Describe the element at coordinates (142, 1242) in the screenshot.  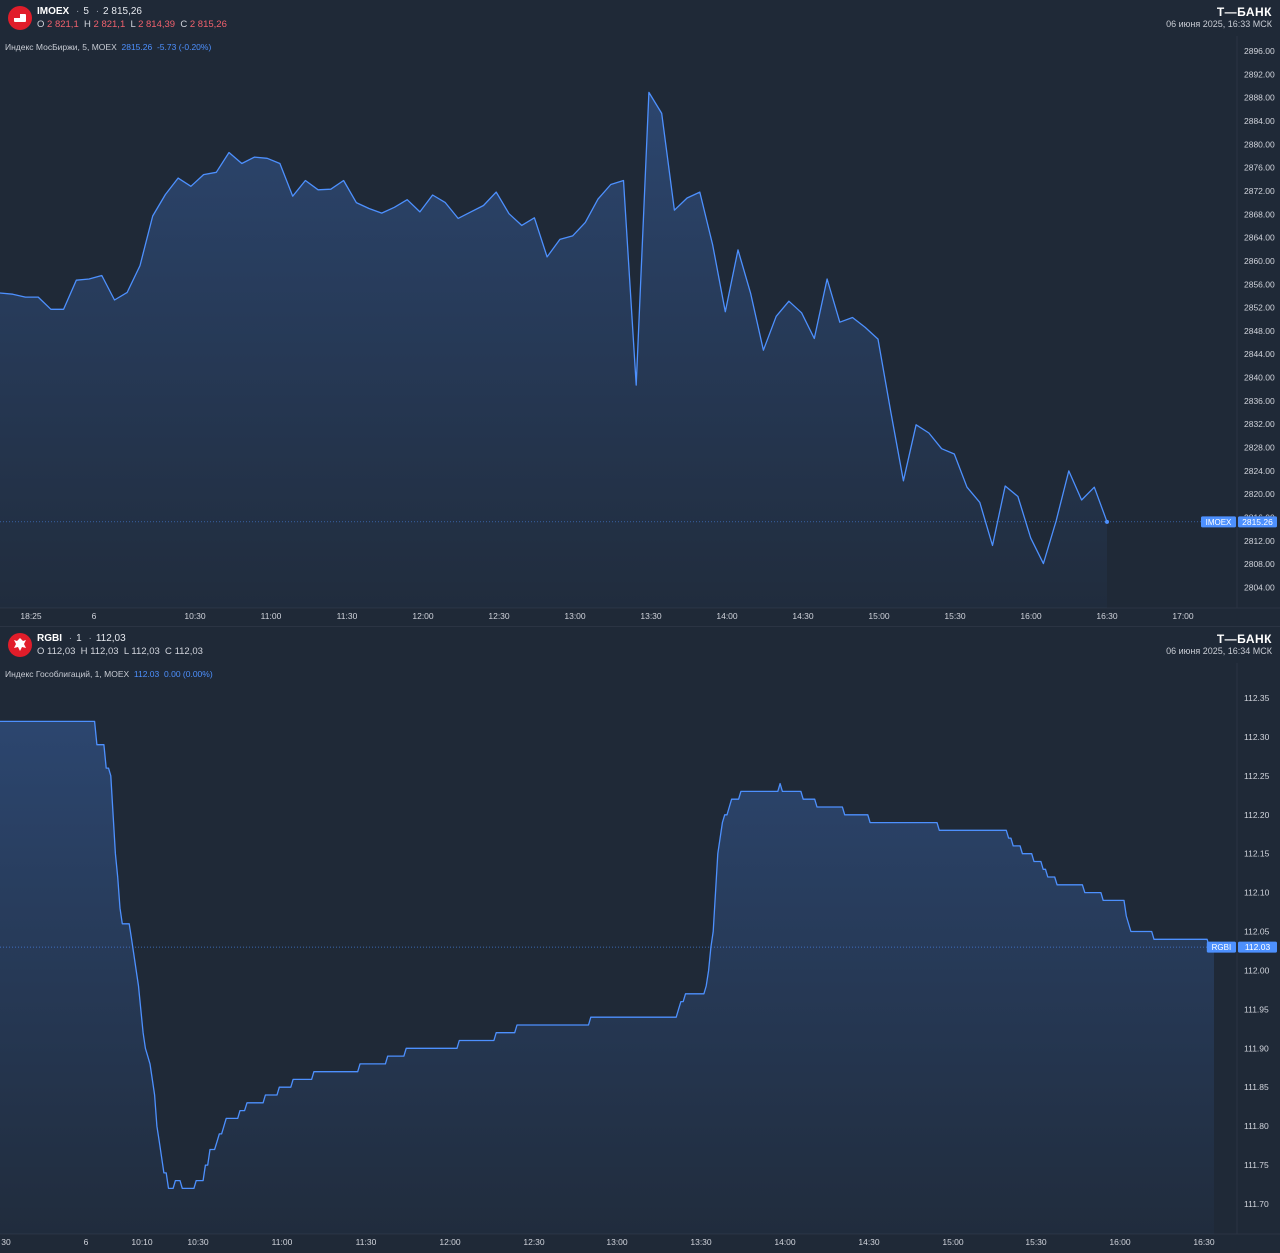
I see `x-tick-label: 10:10` at that location.